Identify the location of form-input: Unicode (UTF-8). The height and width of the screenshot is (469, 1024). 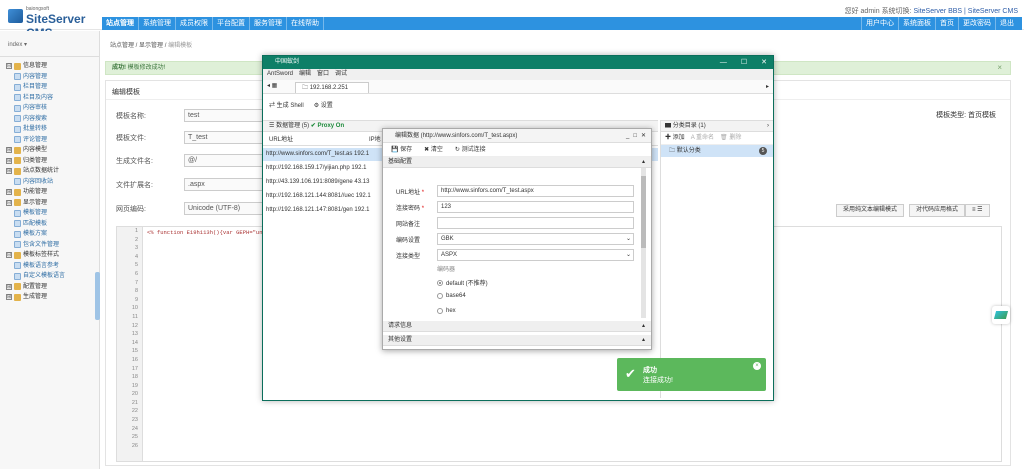
(225, 208).